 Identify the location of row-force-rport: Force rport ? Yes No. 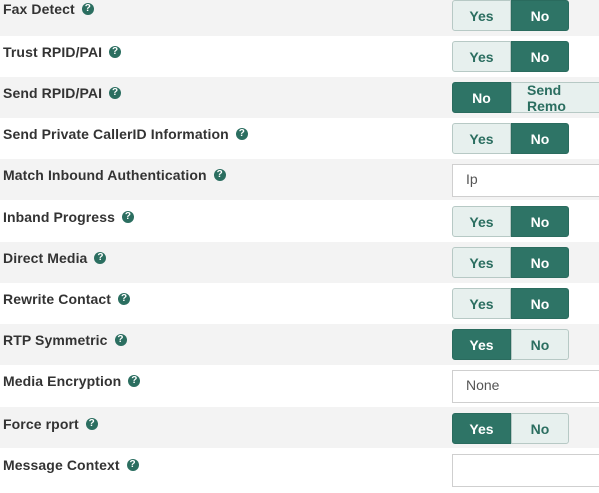
(299, 427).